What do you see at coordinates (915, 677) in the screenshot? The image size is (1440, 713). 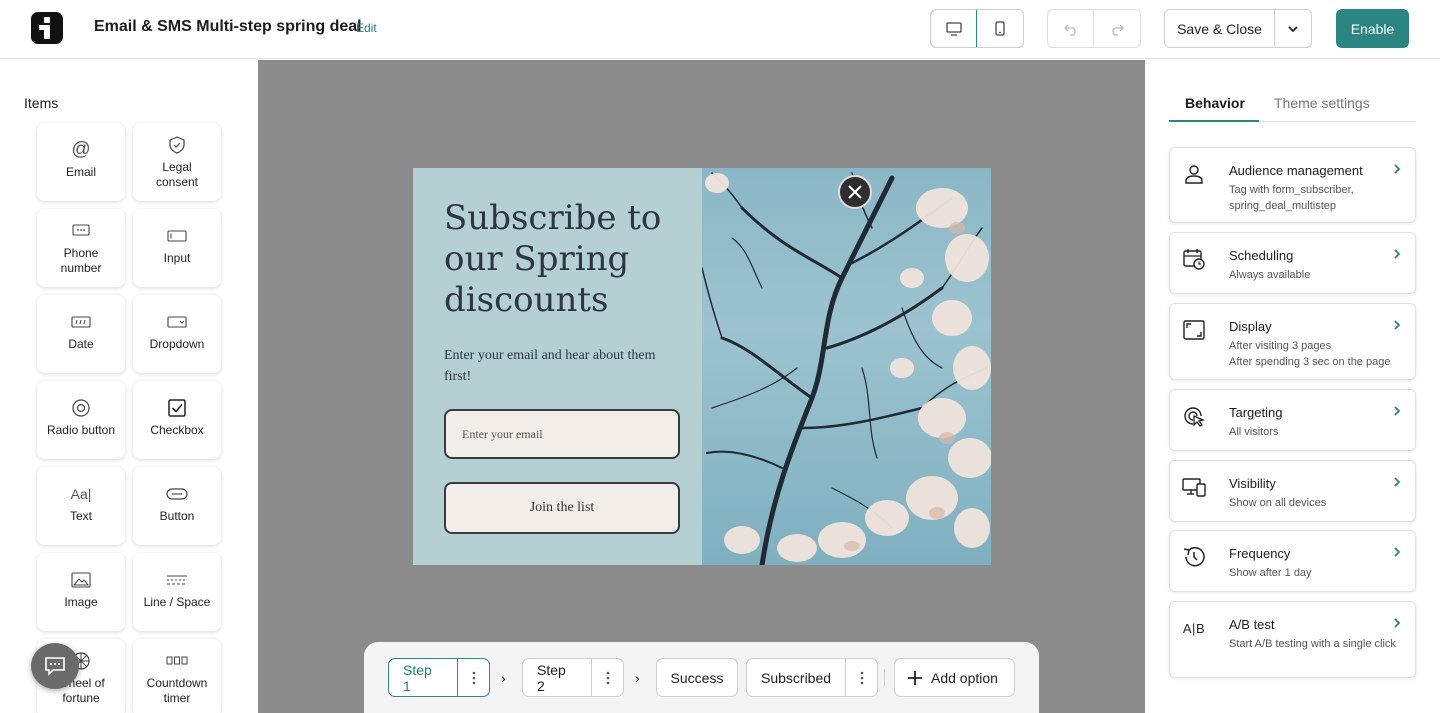 I see `plus-icon` at bounding box center [915, 677].